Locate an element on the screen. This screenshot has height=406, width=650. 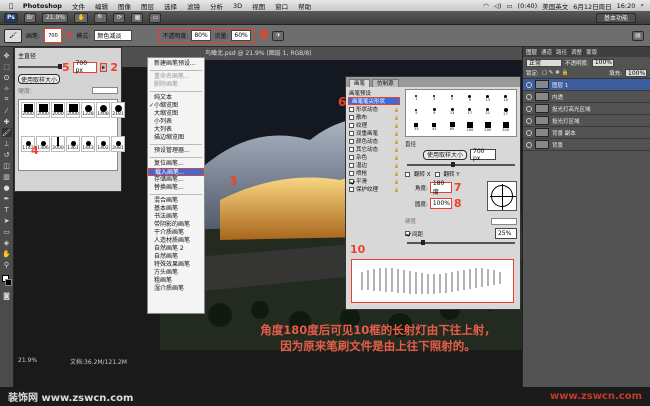
picker-menu-button: ▸ is located at coordinates (103, 67).